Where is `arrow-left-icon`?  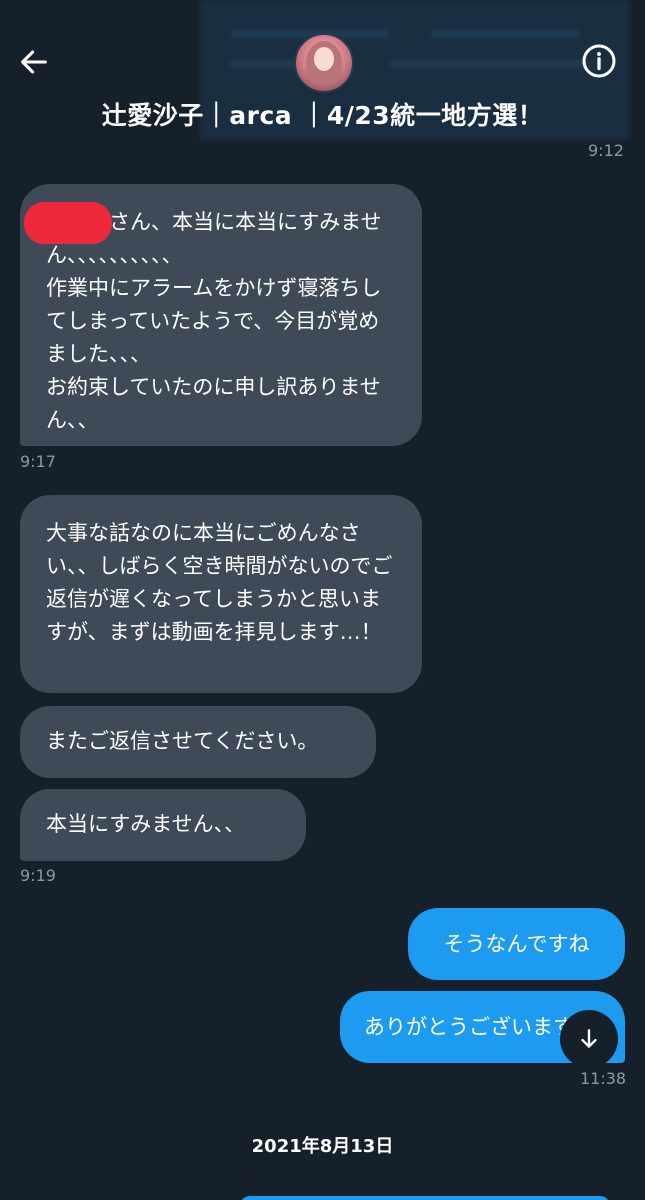 arrow-left-icon is located at coordinates (34, 62).